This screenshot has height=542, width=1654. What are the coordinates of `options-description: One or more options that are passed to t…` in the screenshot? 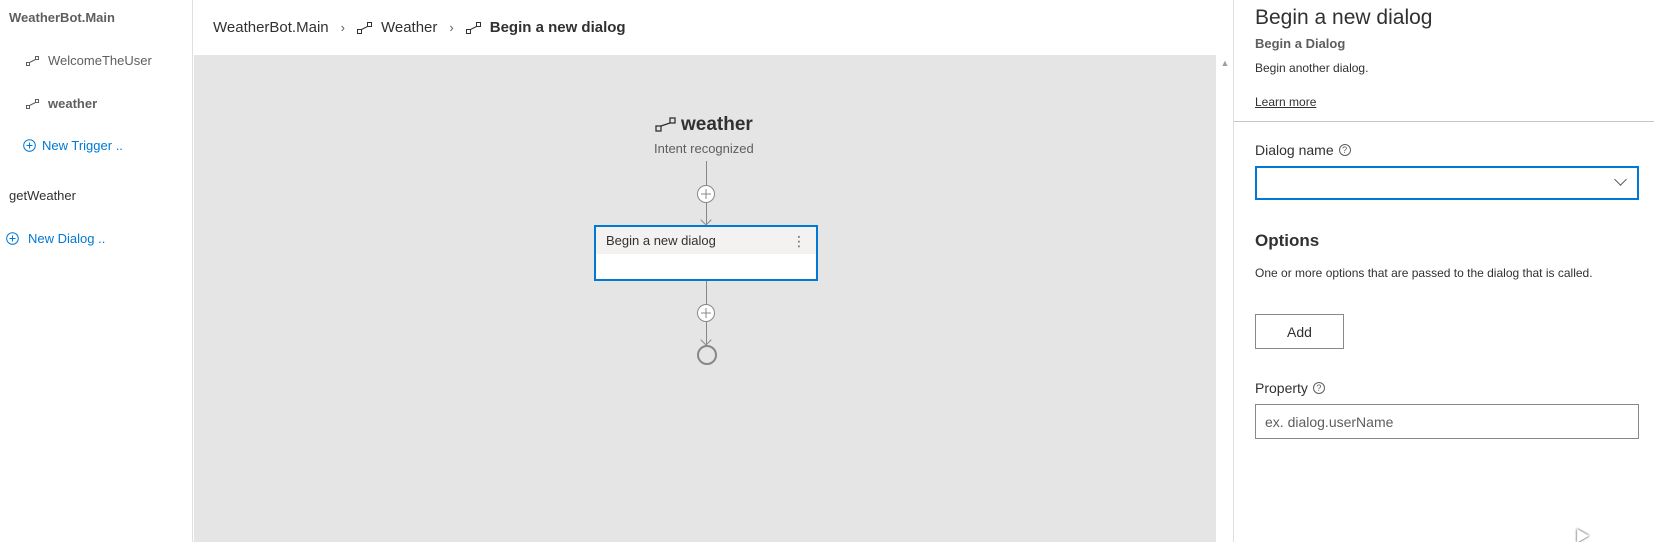 It's located at (1424, 273).